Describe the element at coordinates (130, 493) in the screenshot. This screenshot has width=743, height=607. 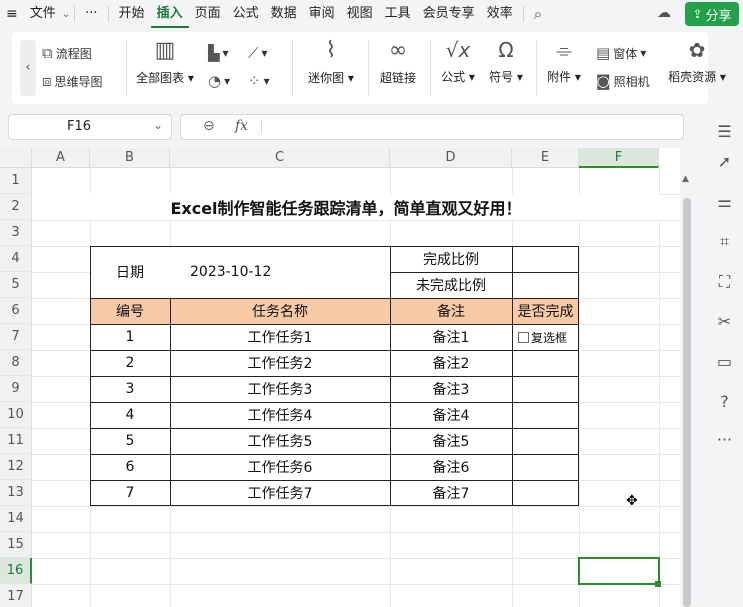
I see `task-number: 7` at that location.